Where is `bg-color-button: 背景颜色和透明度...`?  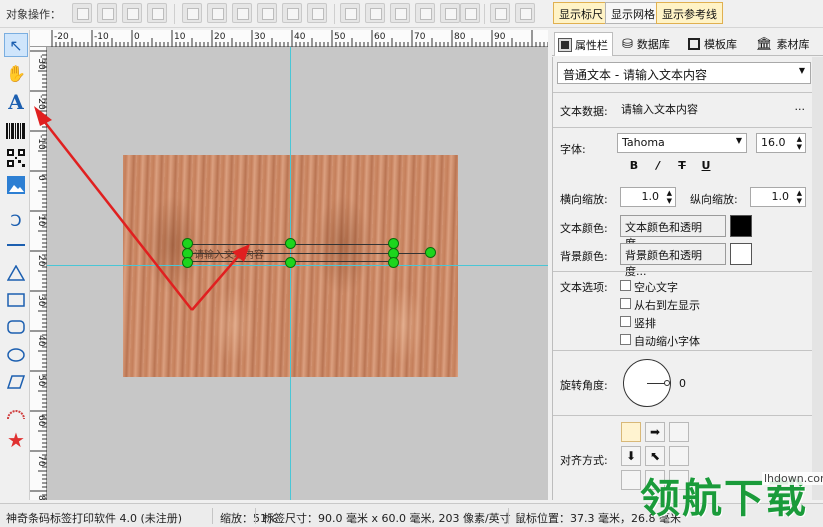
bg-color-button: 背景颜色和透明度... is located at coordinates (673, 260).